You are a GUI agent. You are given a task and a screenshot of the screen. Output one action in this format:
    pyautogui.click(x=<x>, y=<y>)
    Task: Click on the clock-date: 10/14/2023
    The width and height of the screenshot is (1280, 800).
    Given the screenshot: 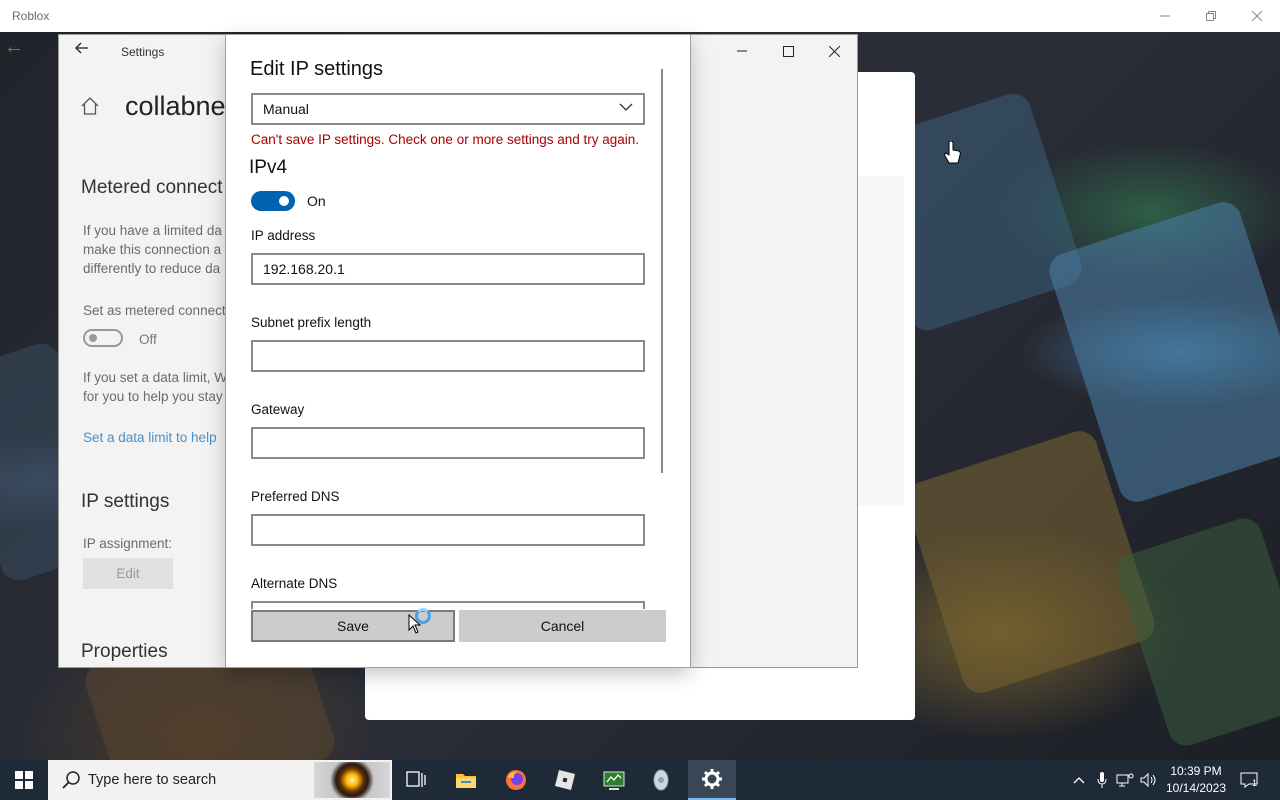 What is the action you would take?
    pyautogui.click(x=1196, y=788)
    